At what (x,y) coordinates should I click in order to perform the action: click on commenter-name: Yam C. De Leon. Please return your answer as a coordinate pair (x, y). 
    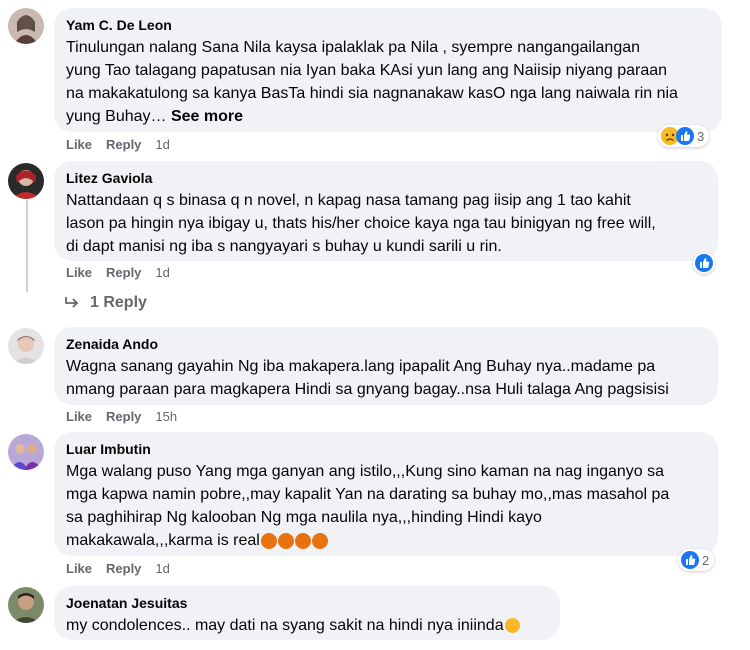
    Looking at the image, I should click on (388, 25).